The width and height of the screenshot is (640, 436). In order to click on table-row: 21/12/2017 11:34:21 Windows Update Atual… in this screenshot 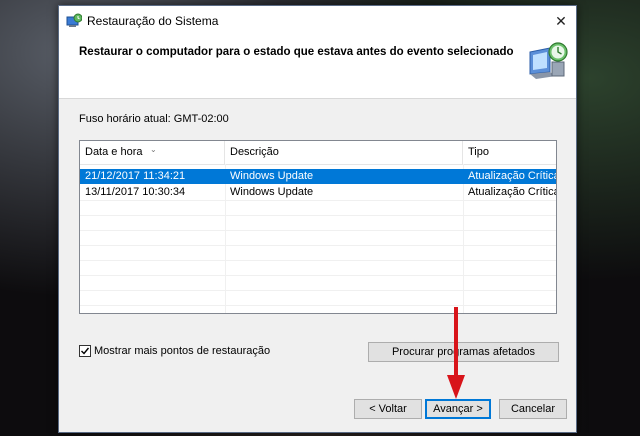, I will do `click(318, 176)`.